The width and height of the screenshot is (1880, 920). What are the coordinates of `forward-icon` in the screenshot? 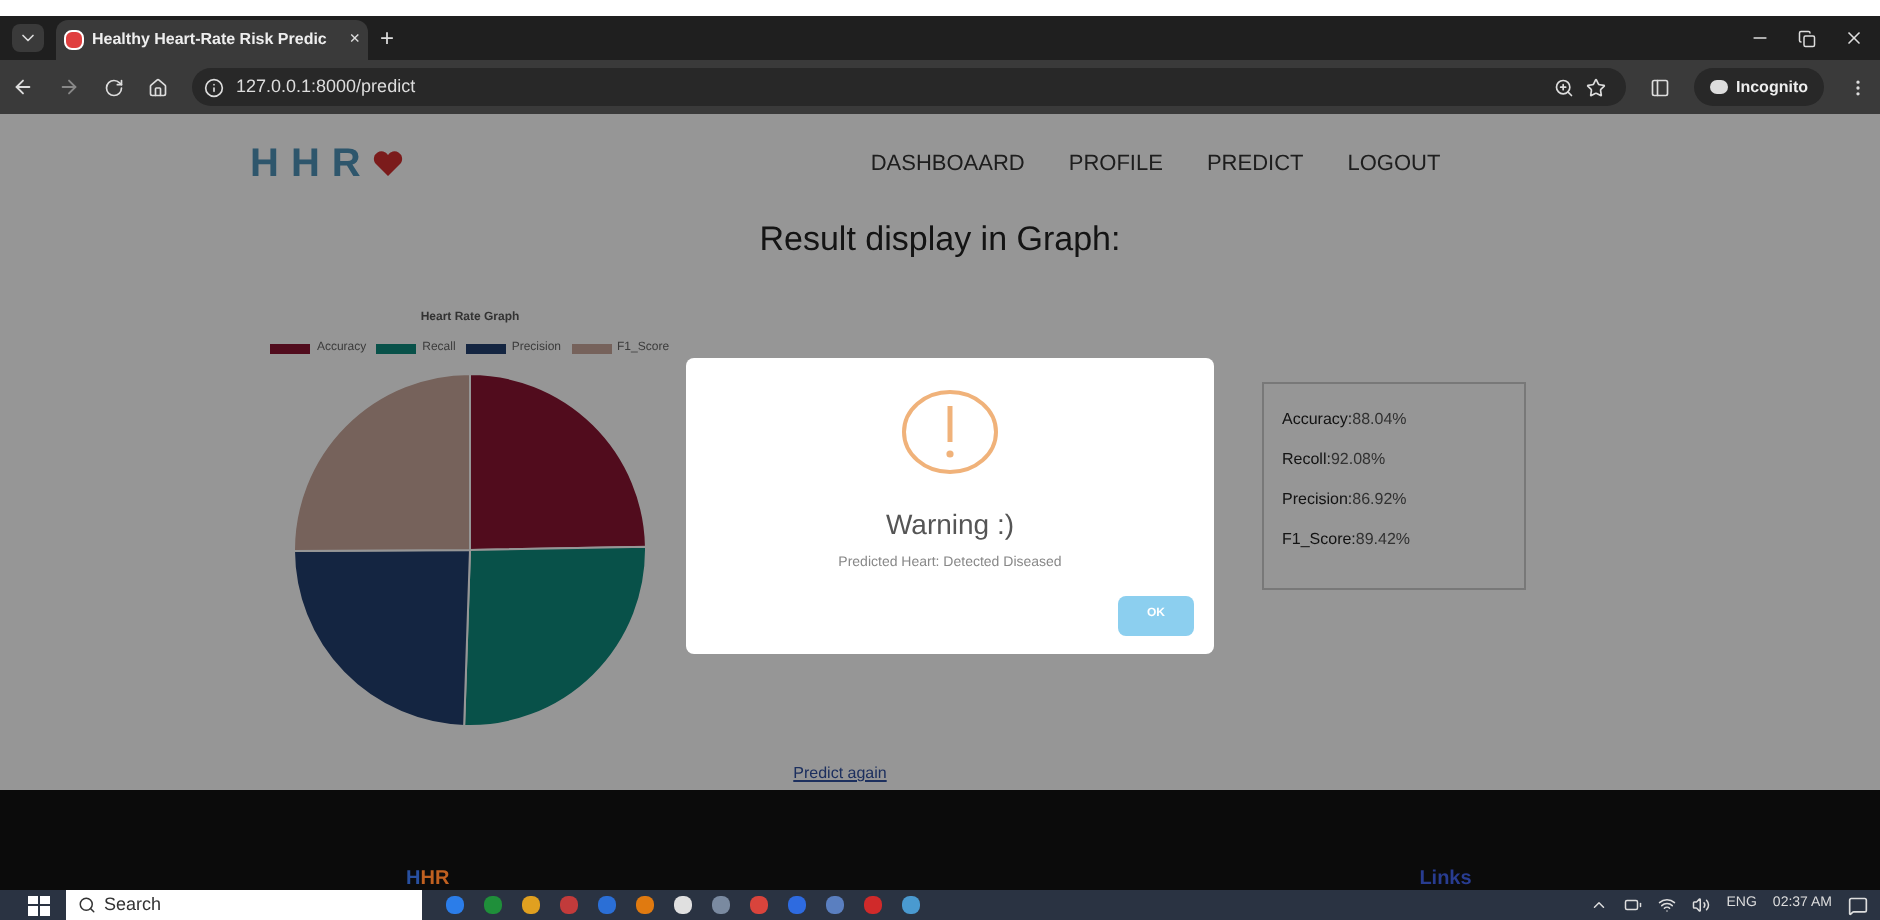 It's located at (69, 87).